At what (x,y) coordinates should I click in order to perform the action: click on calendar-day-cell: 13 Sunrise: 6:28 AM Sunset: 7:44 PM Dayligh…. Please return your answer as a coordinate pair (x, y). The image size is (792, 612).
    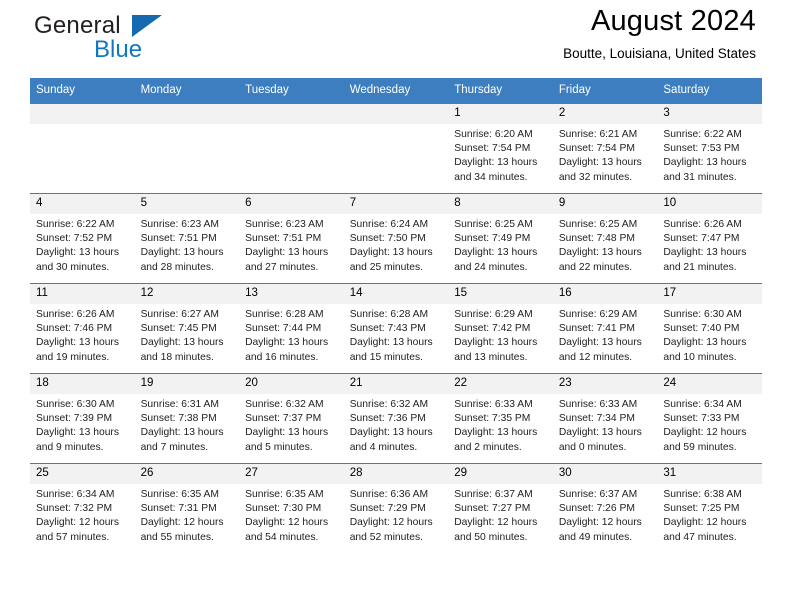
    Looking at the image, I should click on (291, 328).